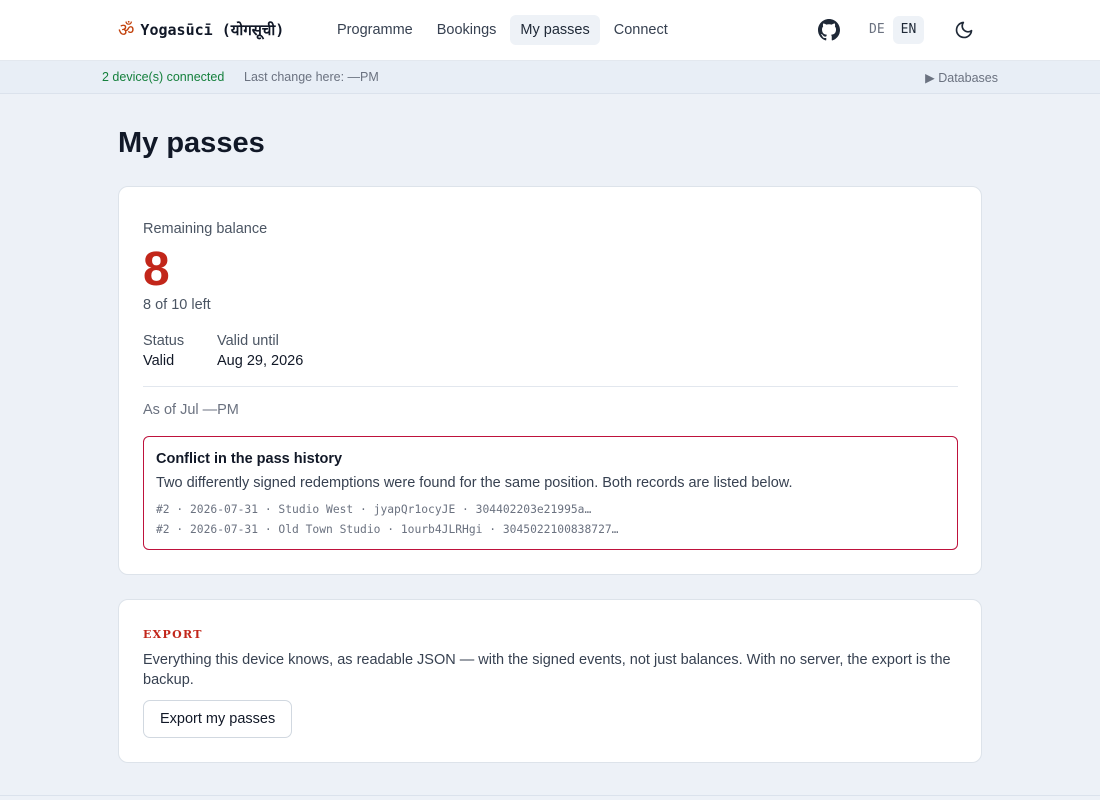  I want to click on lang-en: EN, so click(908, 30).